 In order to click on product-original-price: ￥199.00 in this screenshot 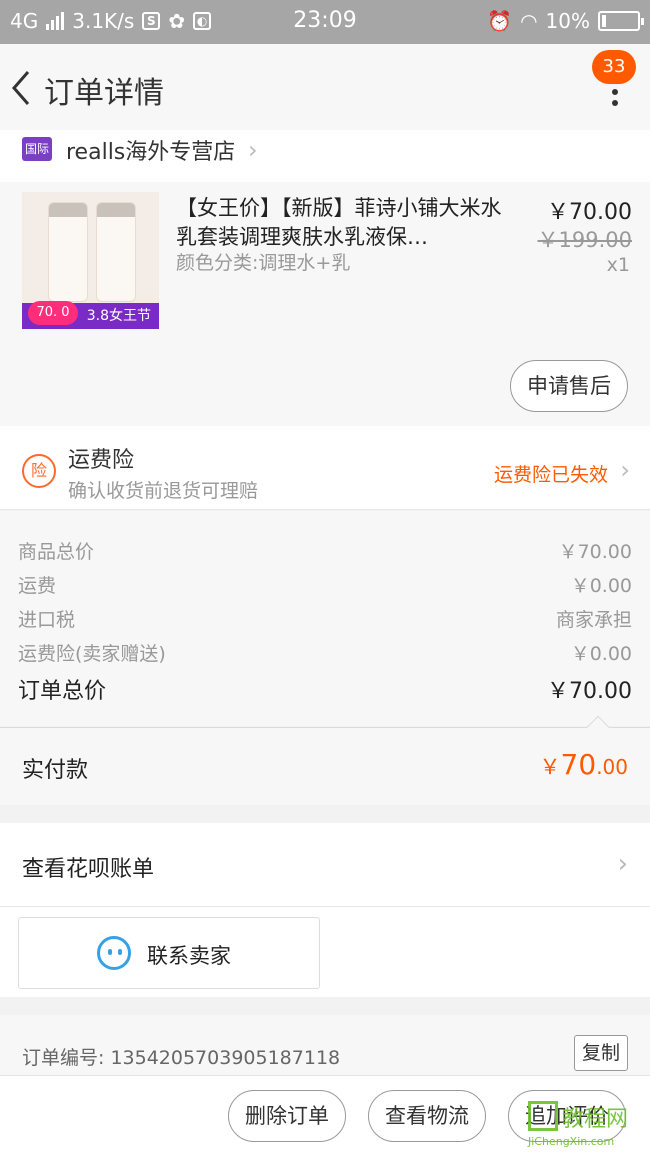, I will do `click(584, 240)`.